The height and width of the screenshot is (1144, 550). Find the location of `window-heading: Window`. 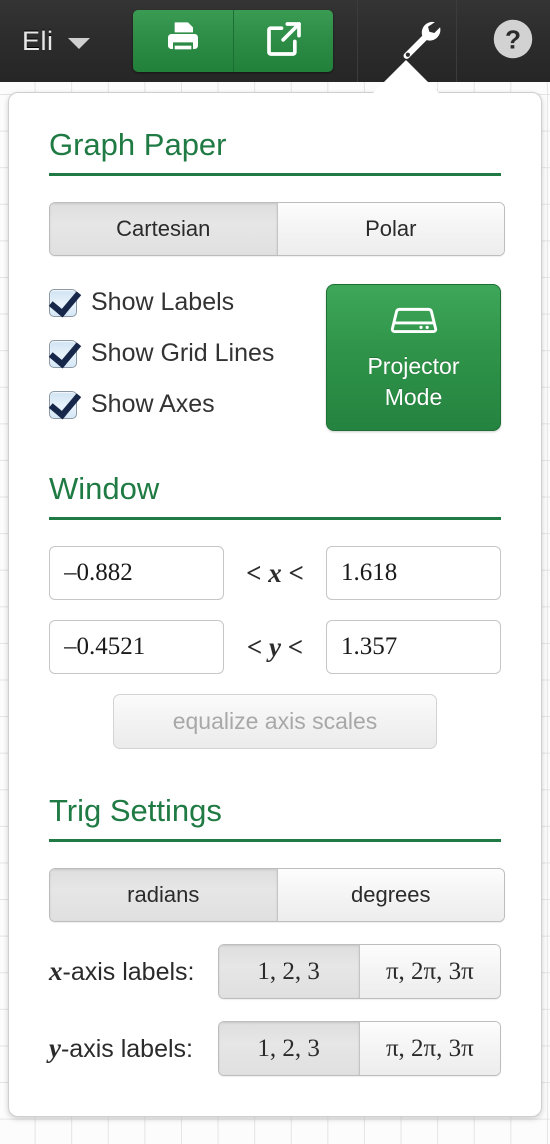

window-heading: Window is located at coordinates (104, 488).